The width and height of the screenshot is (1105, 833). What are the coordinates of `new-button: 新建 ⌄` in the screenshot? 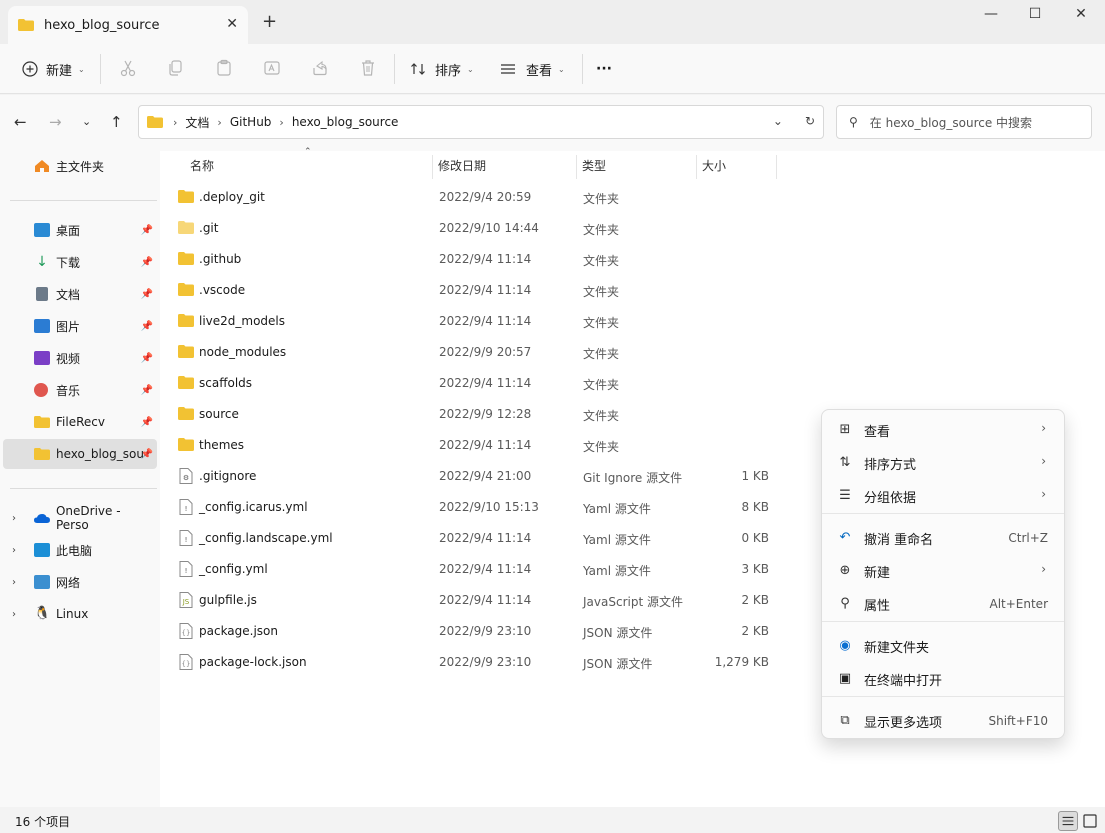 It's located at (53, 69).